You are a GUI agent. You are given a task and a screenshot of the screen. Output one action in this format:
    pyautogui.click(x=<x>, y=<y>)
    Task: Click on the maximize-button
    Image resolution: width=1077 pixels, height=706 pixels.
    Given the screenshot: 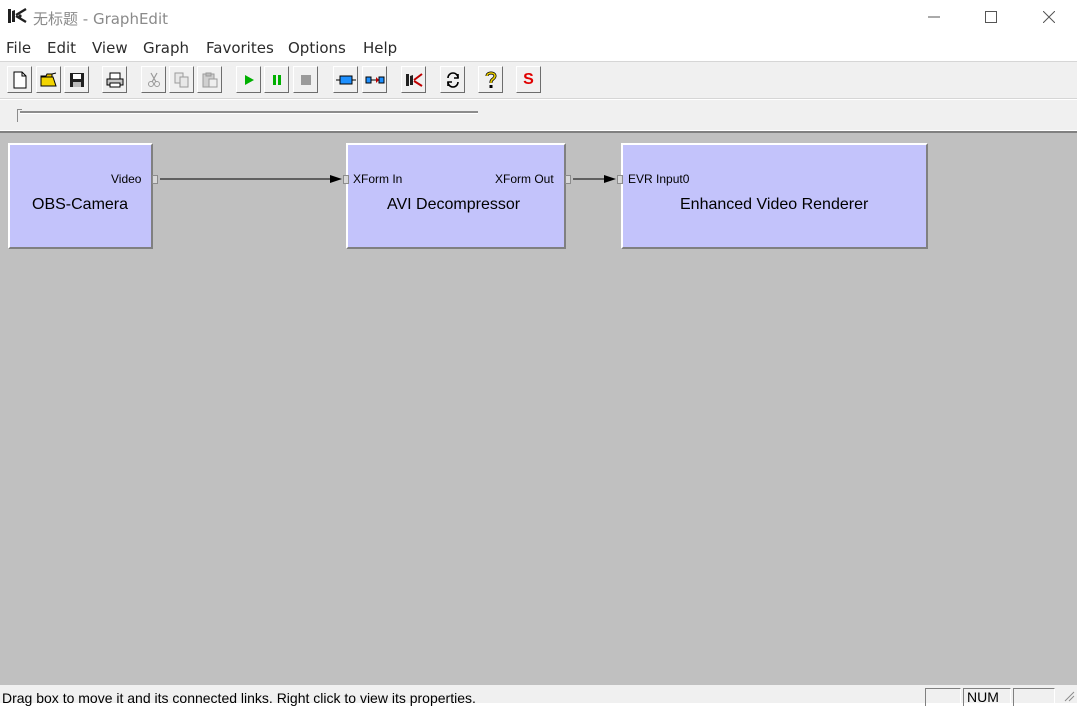 What is the action you would take?
    pyautogui.click(x=991, y=17)
    